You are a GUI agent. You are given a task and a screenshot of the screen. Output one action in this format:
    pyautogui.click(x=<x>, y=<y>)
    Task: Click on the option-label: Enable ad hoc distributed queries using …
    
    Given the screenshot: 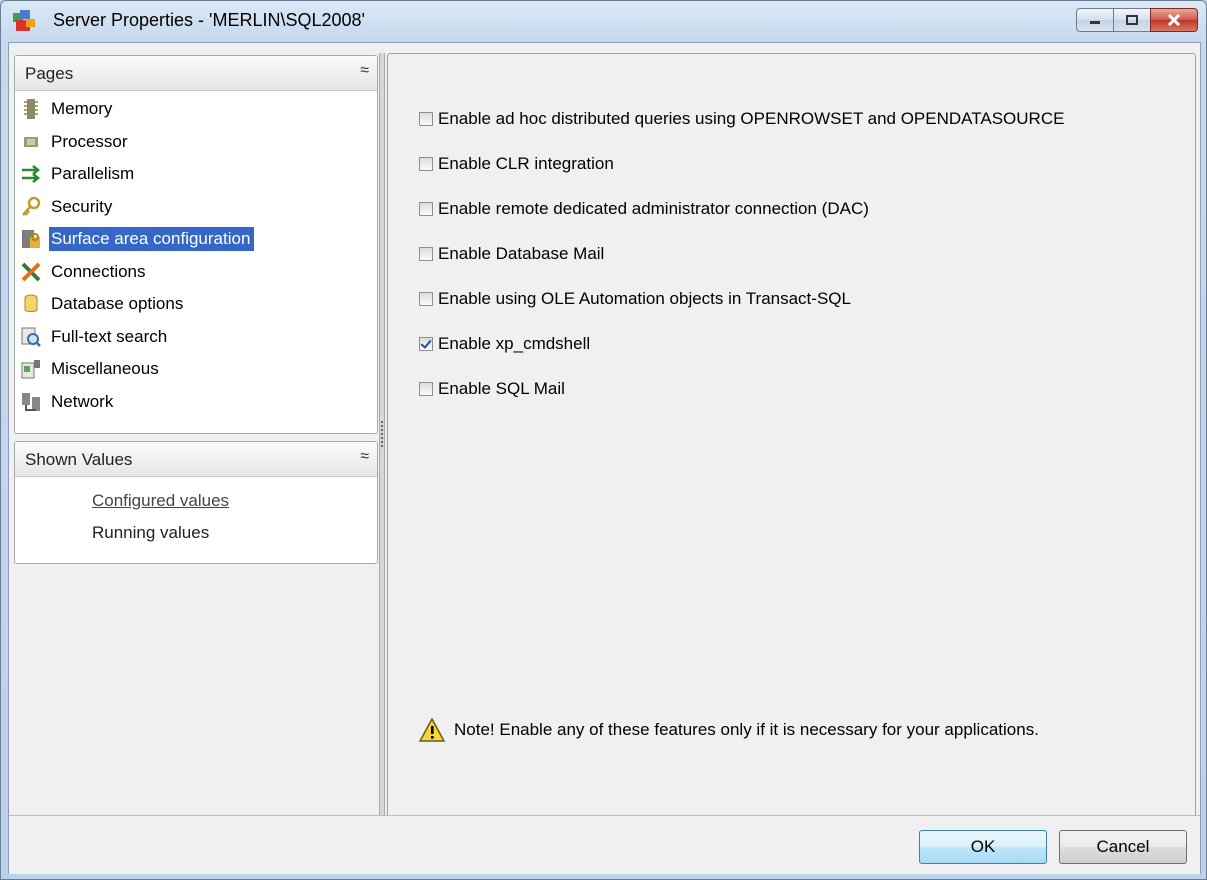 What is the action you would take?
    pyautogui.click(x=751, y=118)
    